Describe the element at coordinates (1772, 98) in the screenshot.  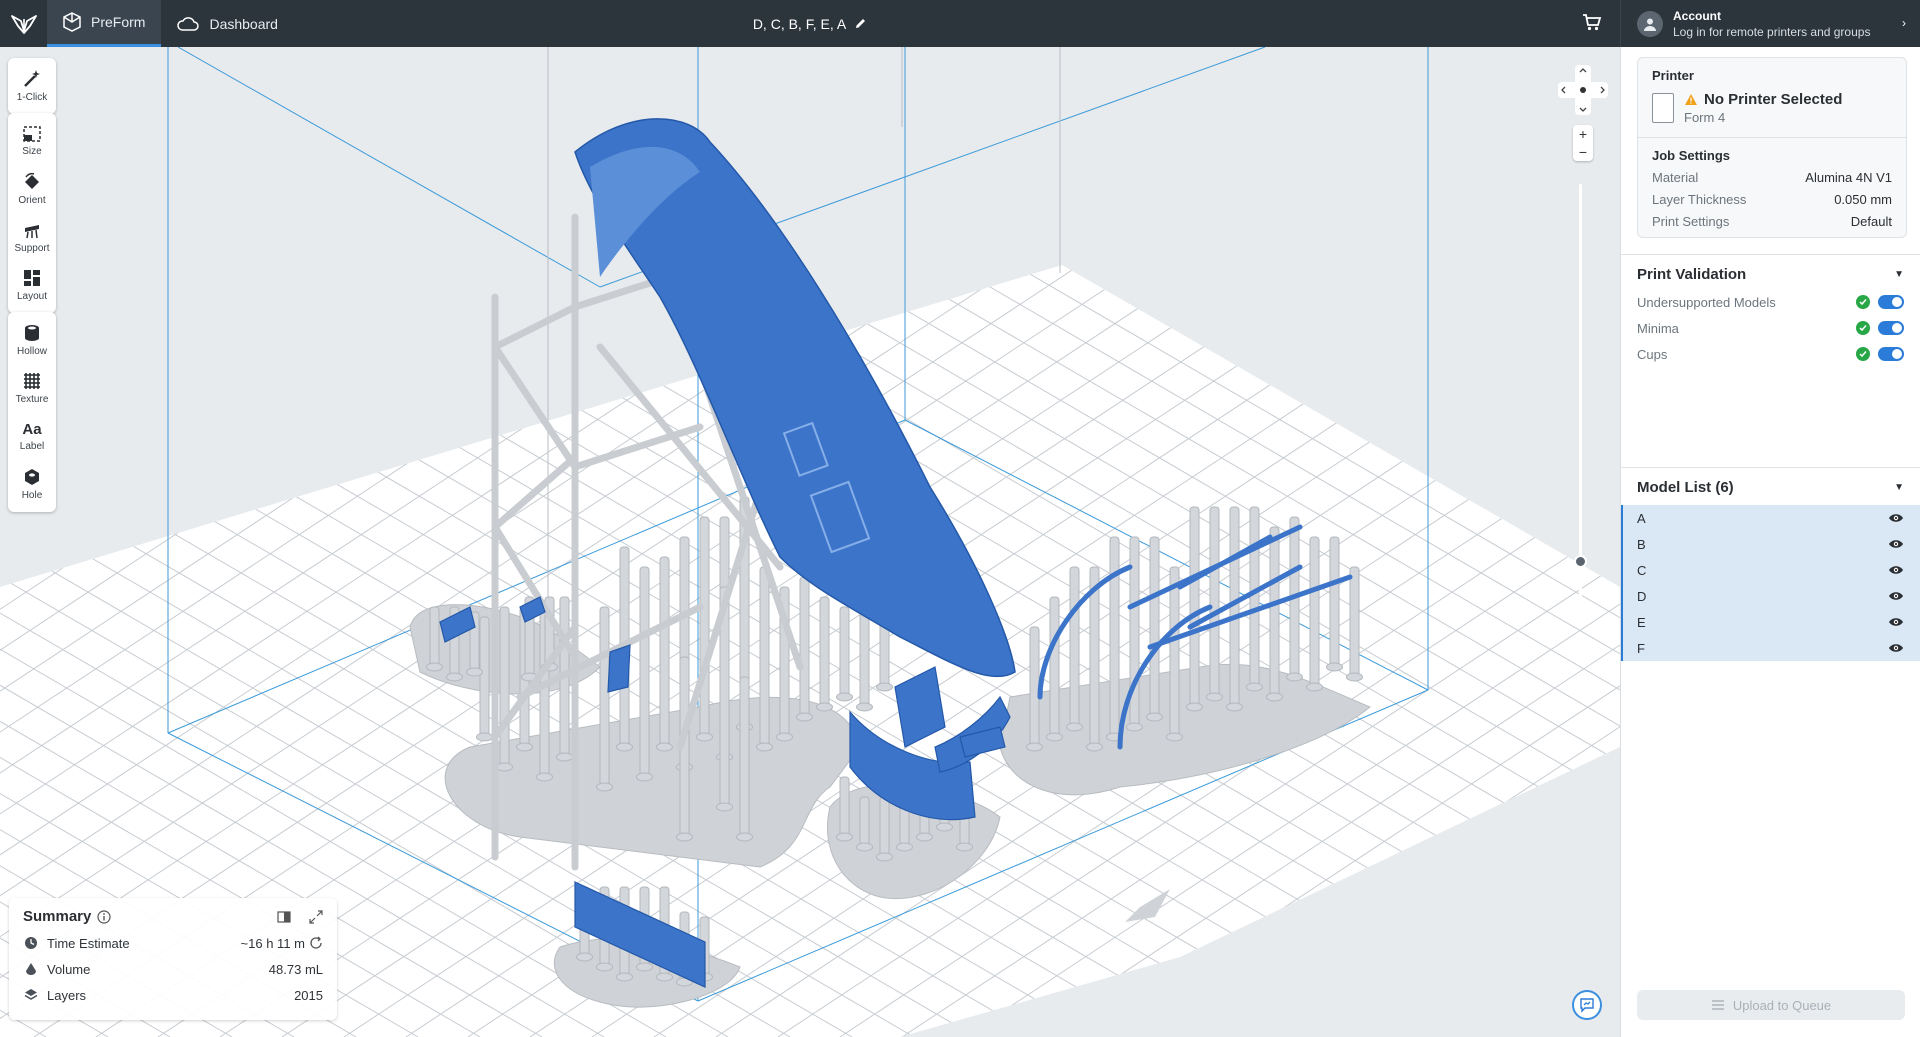
I see `printer-section: Printer No Printer Selected Form 4` at that location.